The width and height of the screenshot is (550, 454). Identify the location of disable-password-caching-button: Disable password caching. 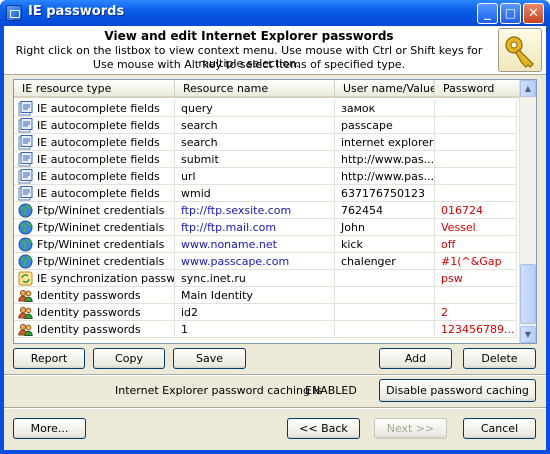
(457, 390).